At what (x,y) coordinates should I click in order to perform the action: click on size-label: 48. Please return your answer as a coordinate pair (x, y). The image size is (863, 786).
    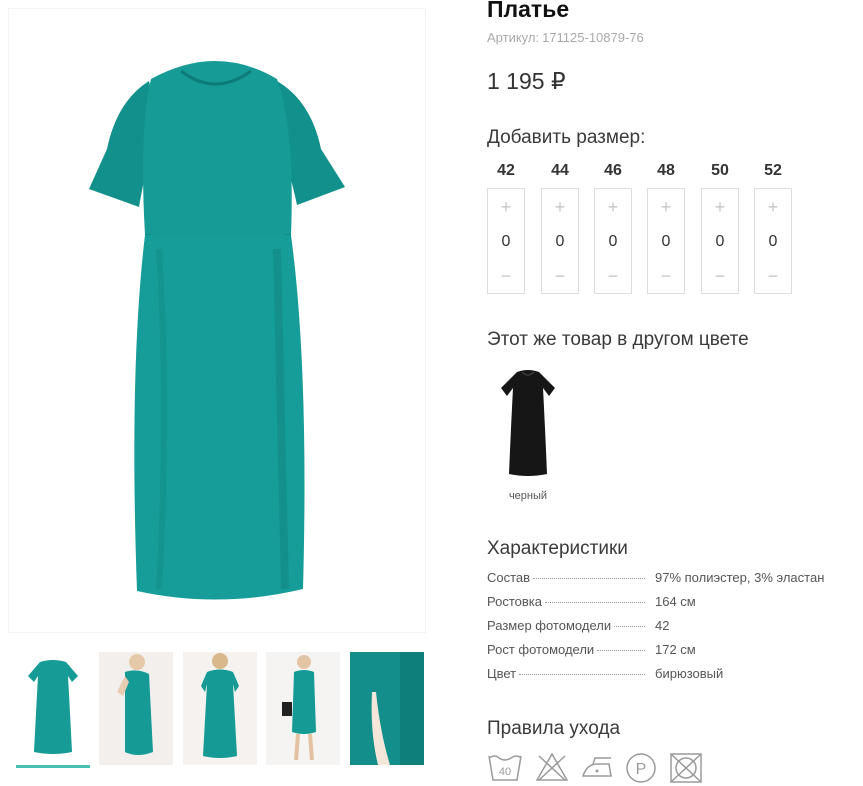
    Looking at the image, I should click on (666, 170).